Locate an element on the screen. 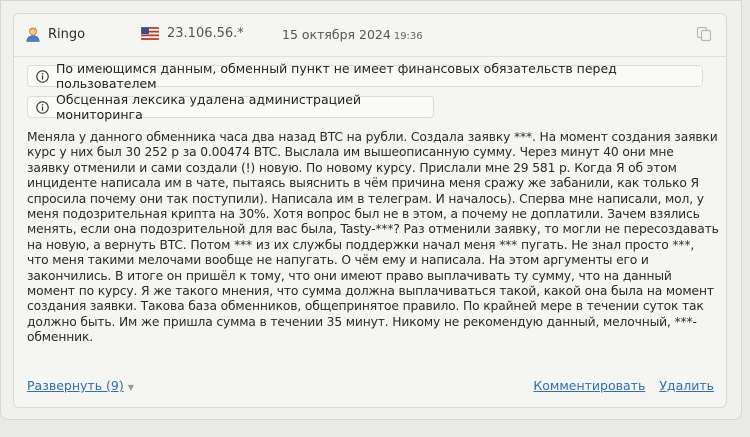 Image resolution: width=750 pixels, height=437 pixels. username: Ringo is located at coordinates (67, 34).